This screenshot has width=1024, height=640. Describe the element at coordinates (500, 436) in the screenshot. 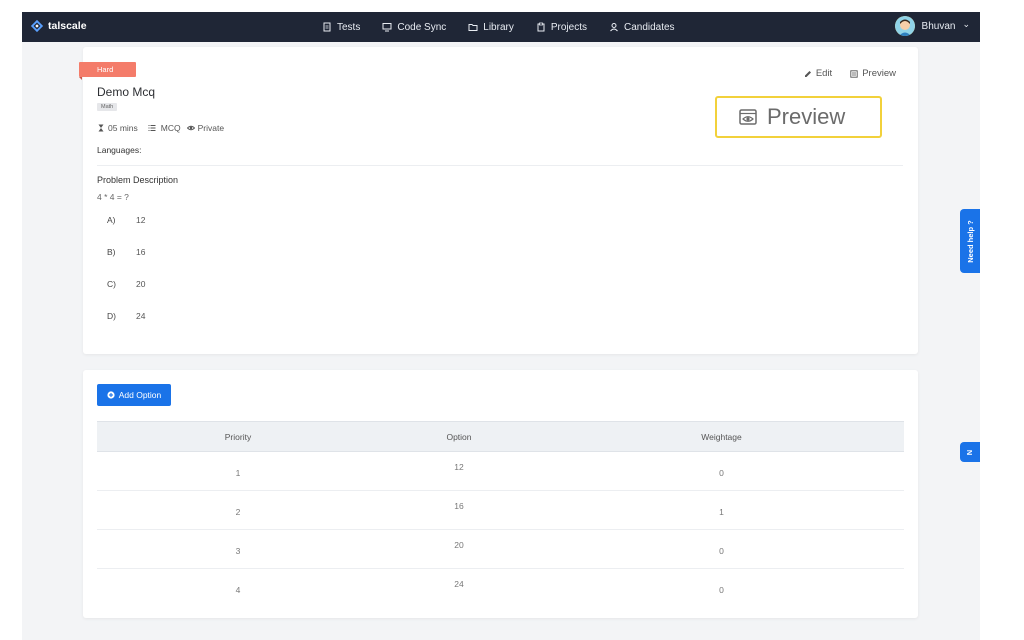

I see `table-header: Priority Option Weightage` at that location.